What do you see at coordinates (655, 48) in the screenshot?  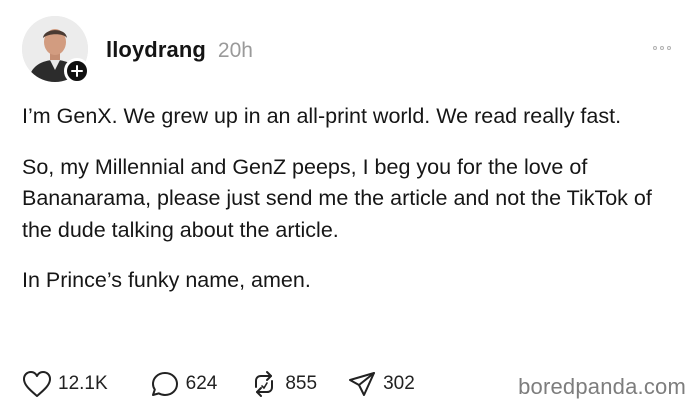 I see `more-dots-icon` at bounding box center [655, 48].